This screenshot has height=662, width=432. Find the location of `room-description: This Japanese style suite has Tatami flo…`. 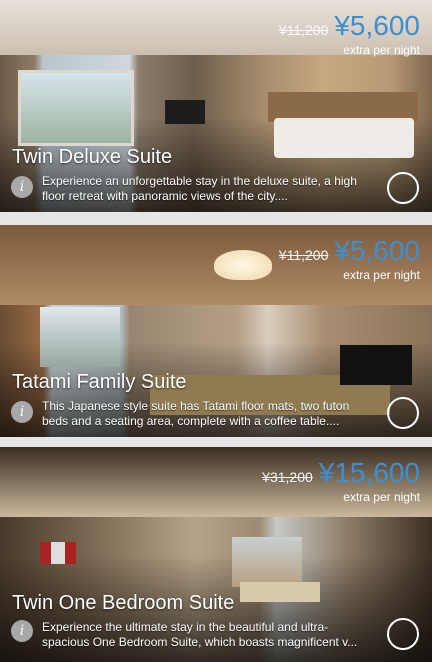

room-description: This Japanese style suite has Tatami flo… is located at coordinates (196, 413).